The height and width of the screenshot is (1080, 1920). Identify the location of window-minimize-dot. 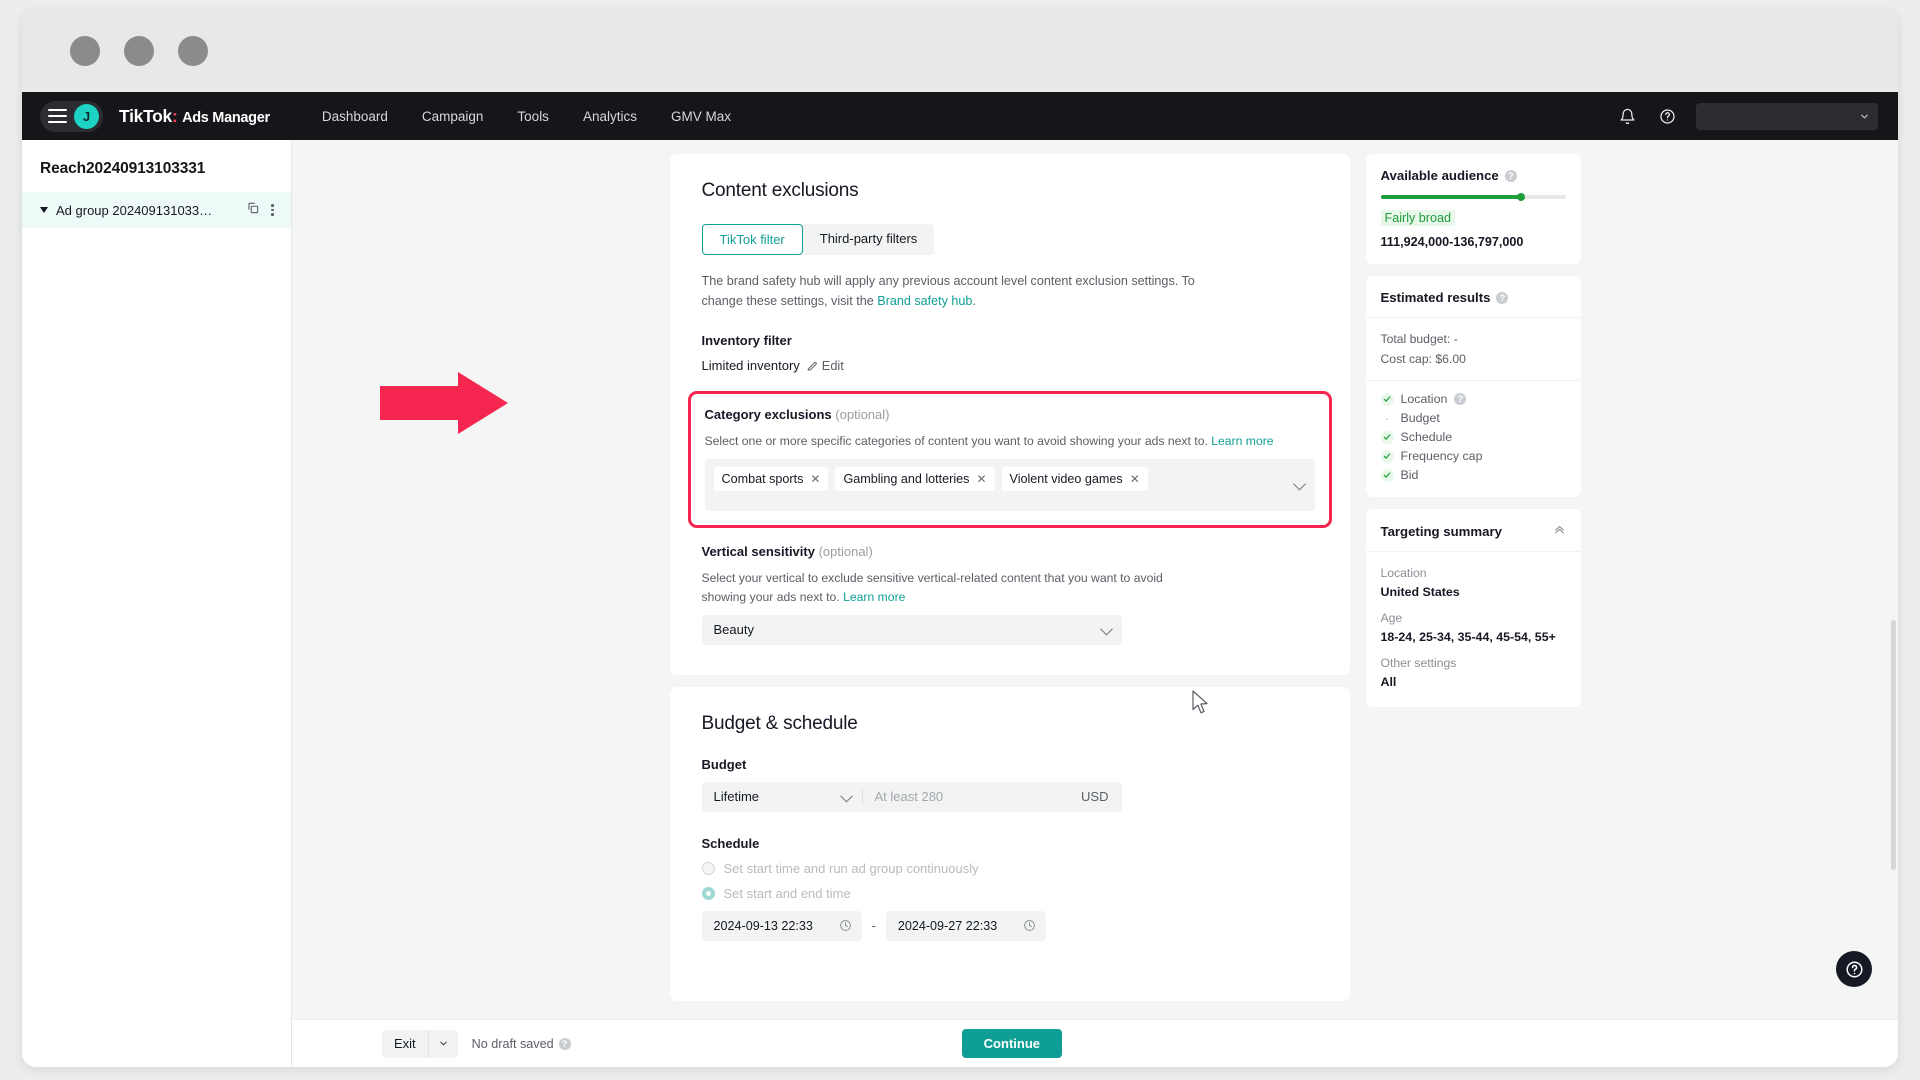
(139, 51).